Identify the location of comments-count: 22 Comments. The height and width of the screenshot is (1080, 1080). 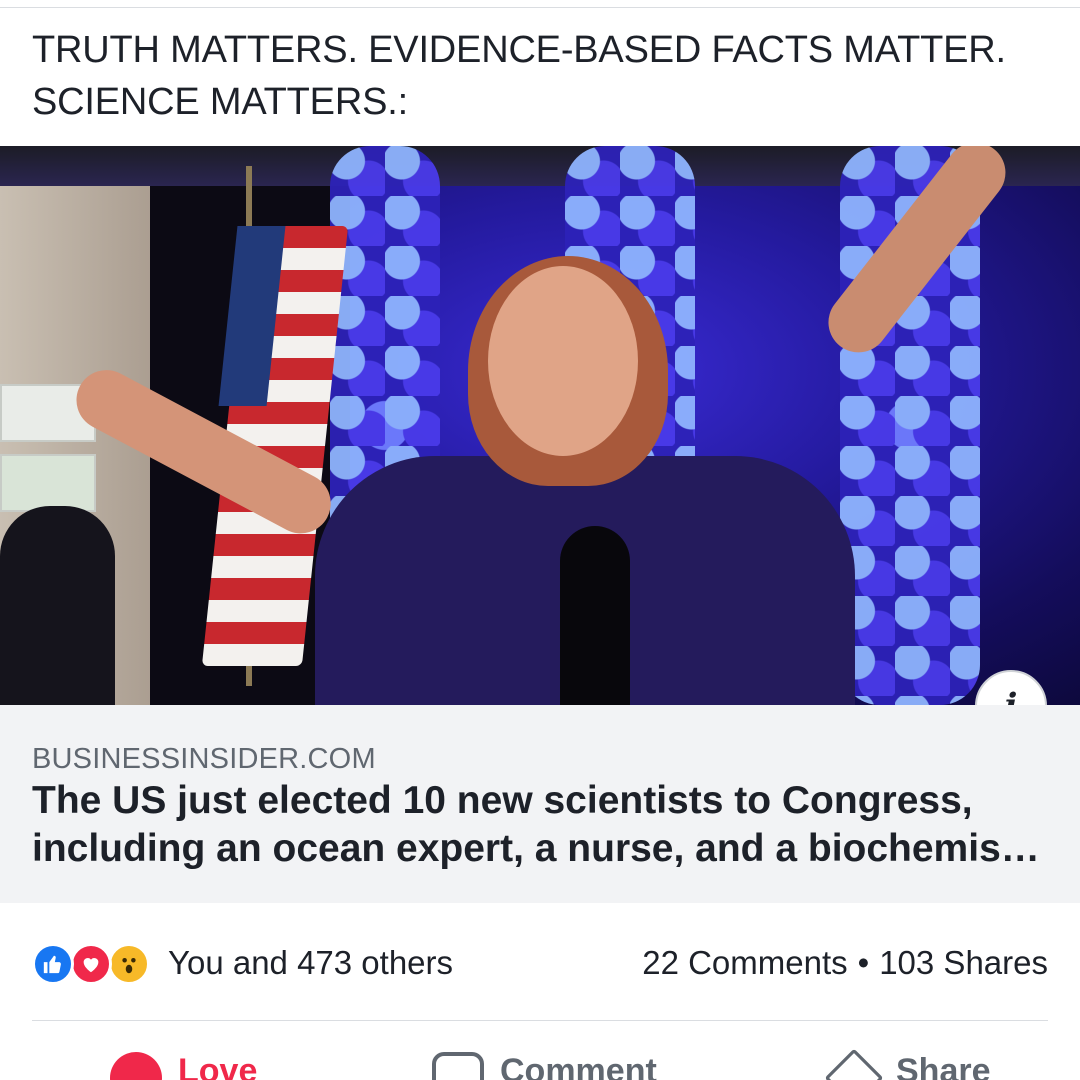
(744, 962).